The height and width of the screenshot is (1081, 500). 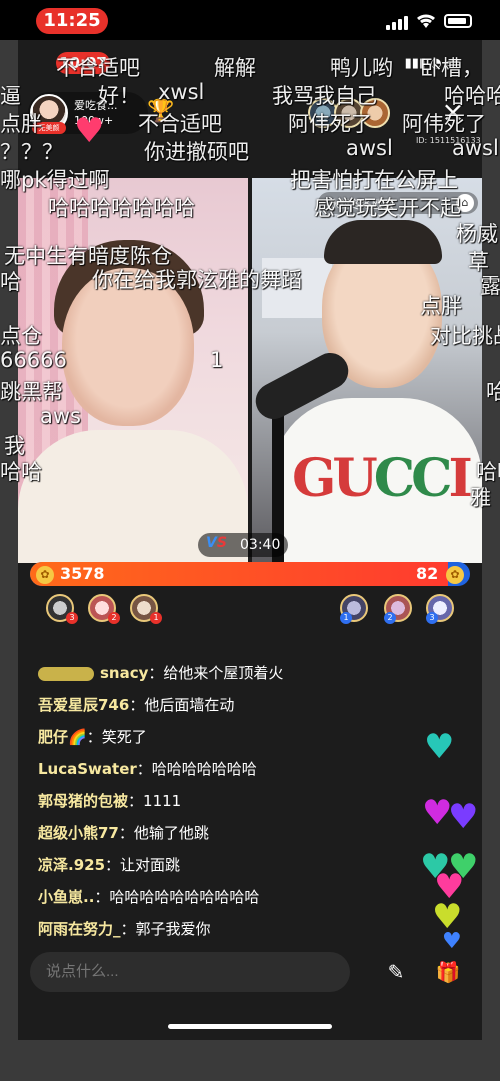 I want to click on viewer-avatars, so click(x=363, y=114).